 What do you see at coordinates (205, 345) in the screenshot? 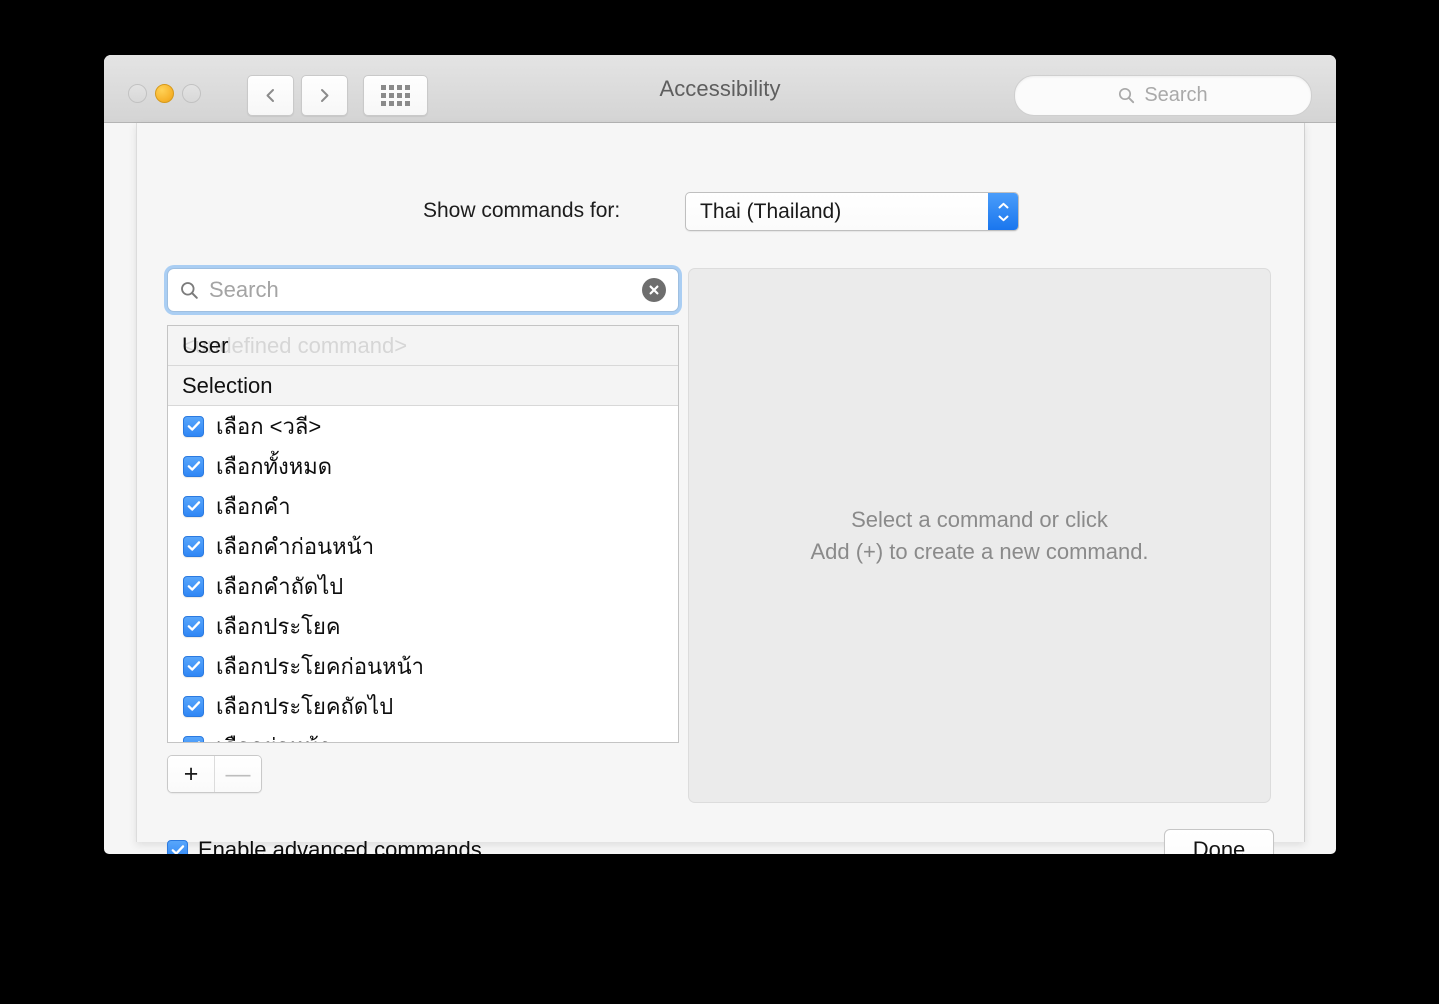
I see `list-group-header-label: User` at bounding box center [205, 345].